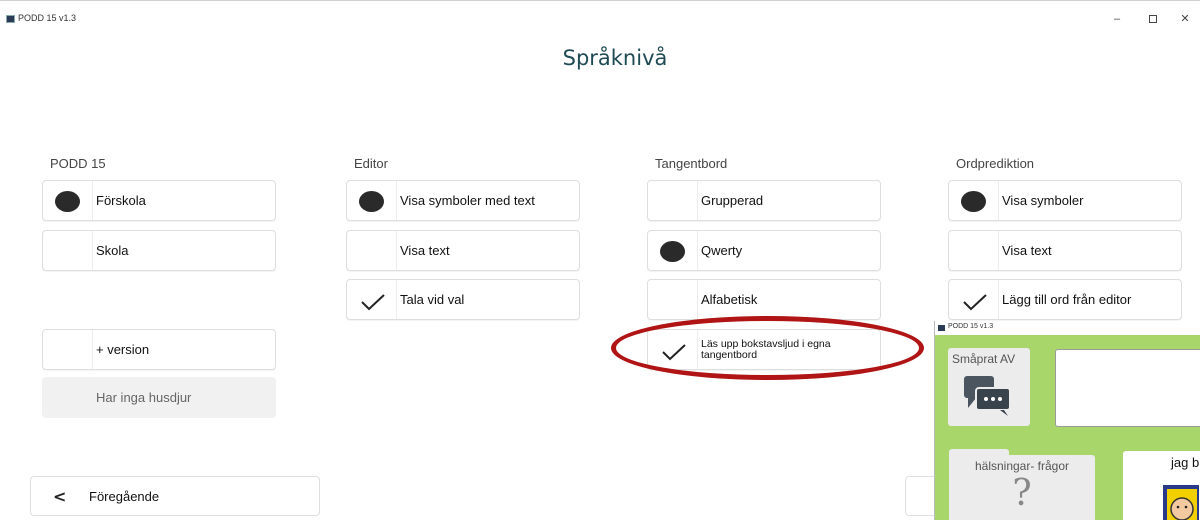 This screenshot has width=1200, height=520. What do you see at coordinates (432, 299) in the screenshot?
I see `option-label: Tala vid val` at bounding box center [432, 299].